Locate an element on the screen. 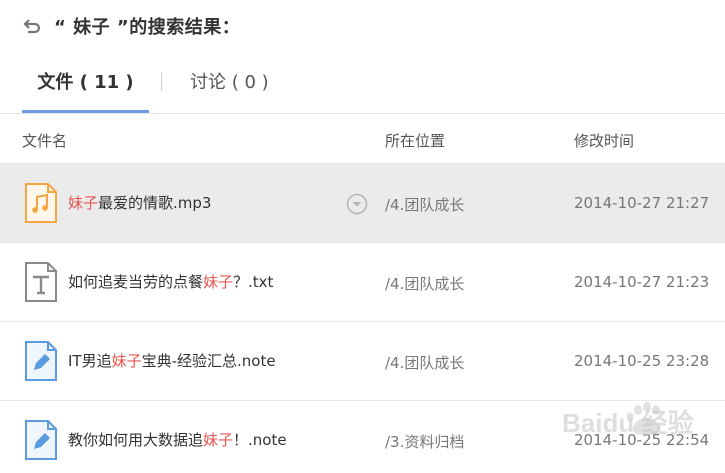 The width and height of the screenshot is (725, 473). file-modified-time: 2014-10-27 21:27 is located at coordinates (642, 203).